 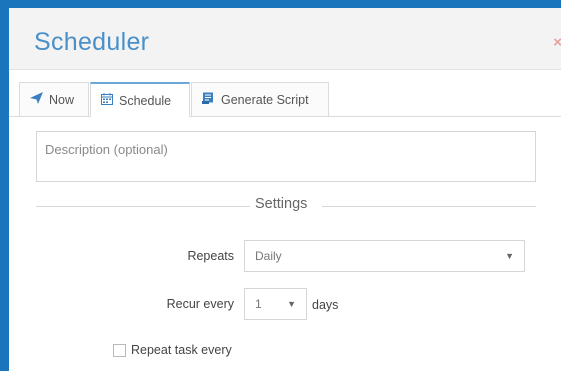 I want to click on tab-bar: Now Schedule Generate Script, so click(x=290, y=99).